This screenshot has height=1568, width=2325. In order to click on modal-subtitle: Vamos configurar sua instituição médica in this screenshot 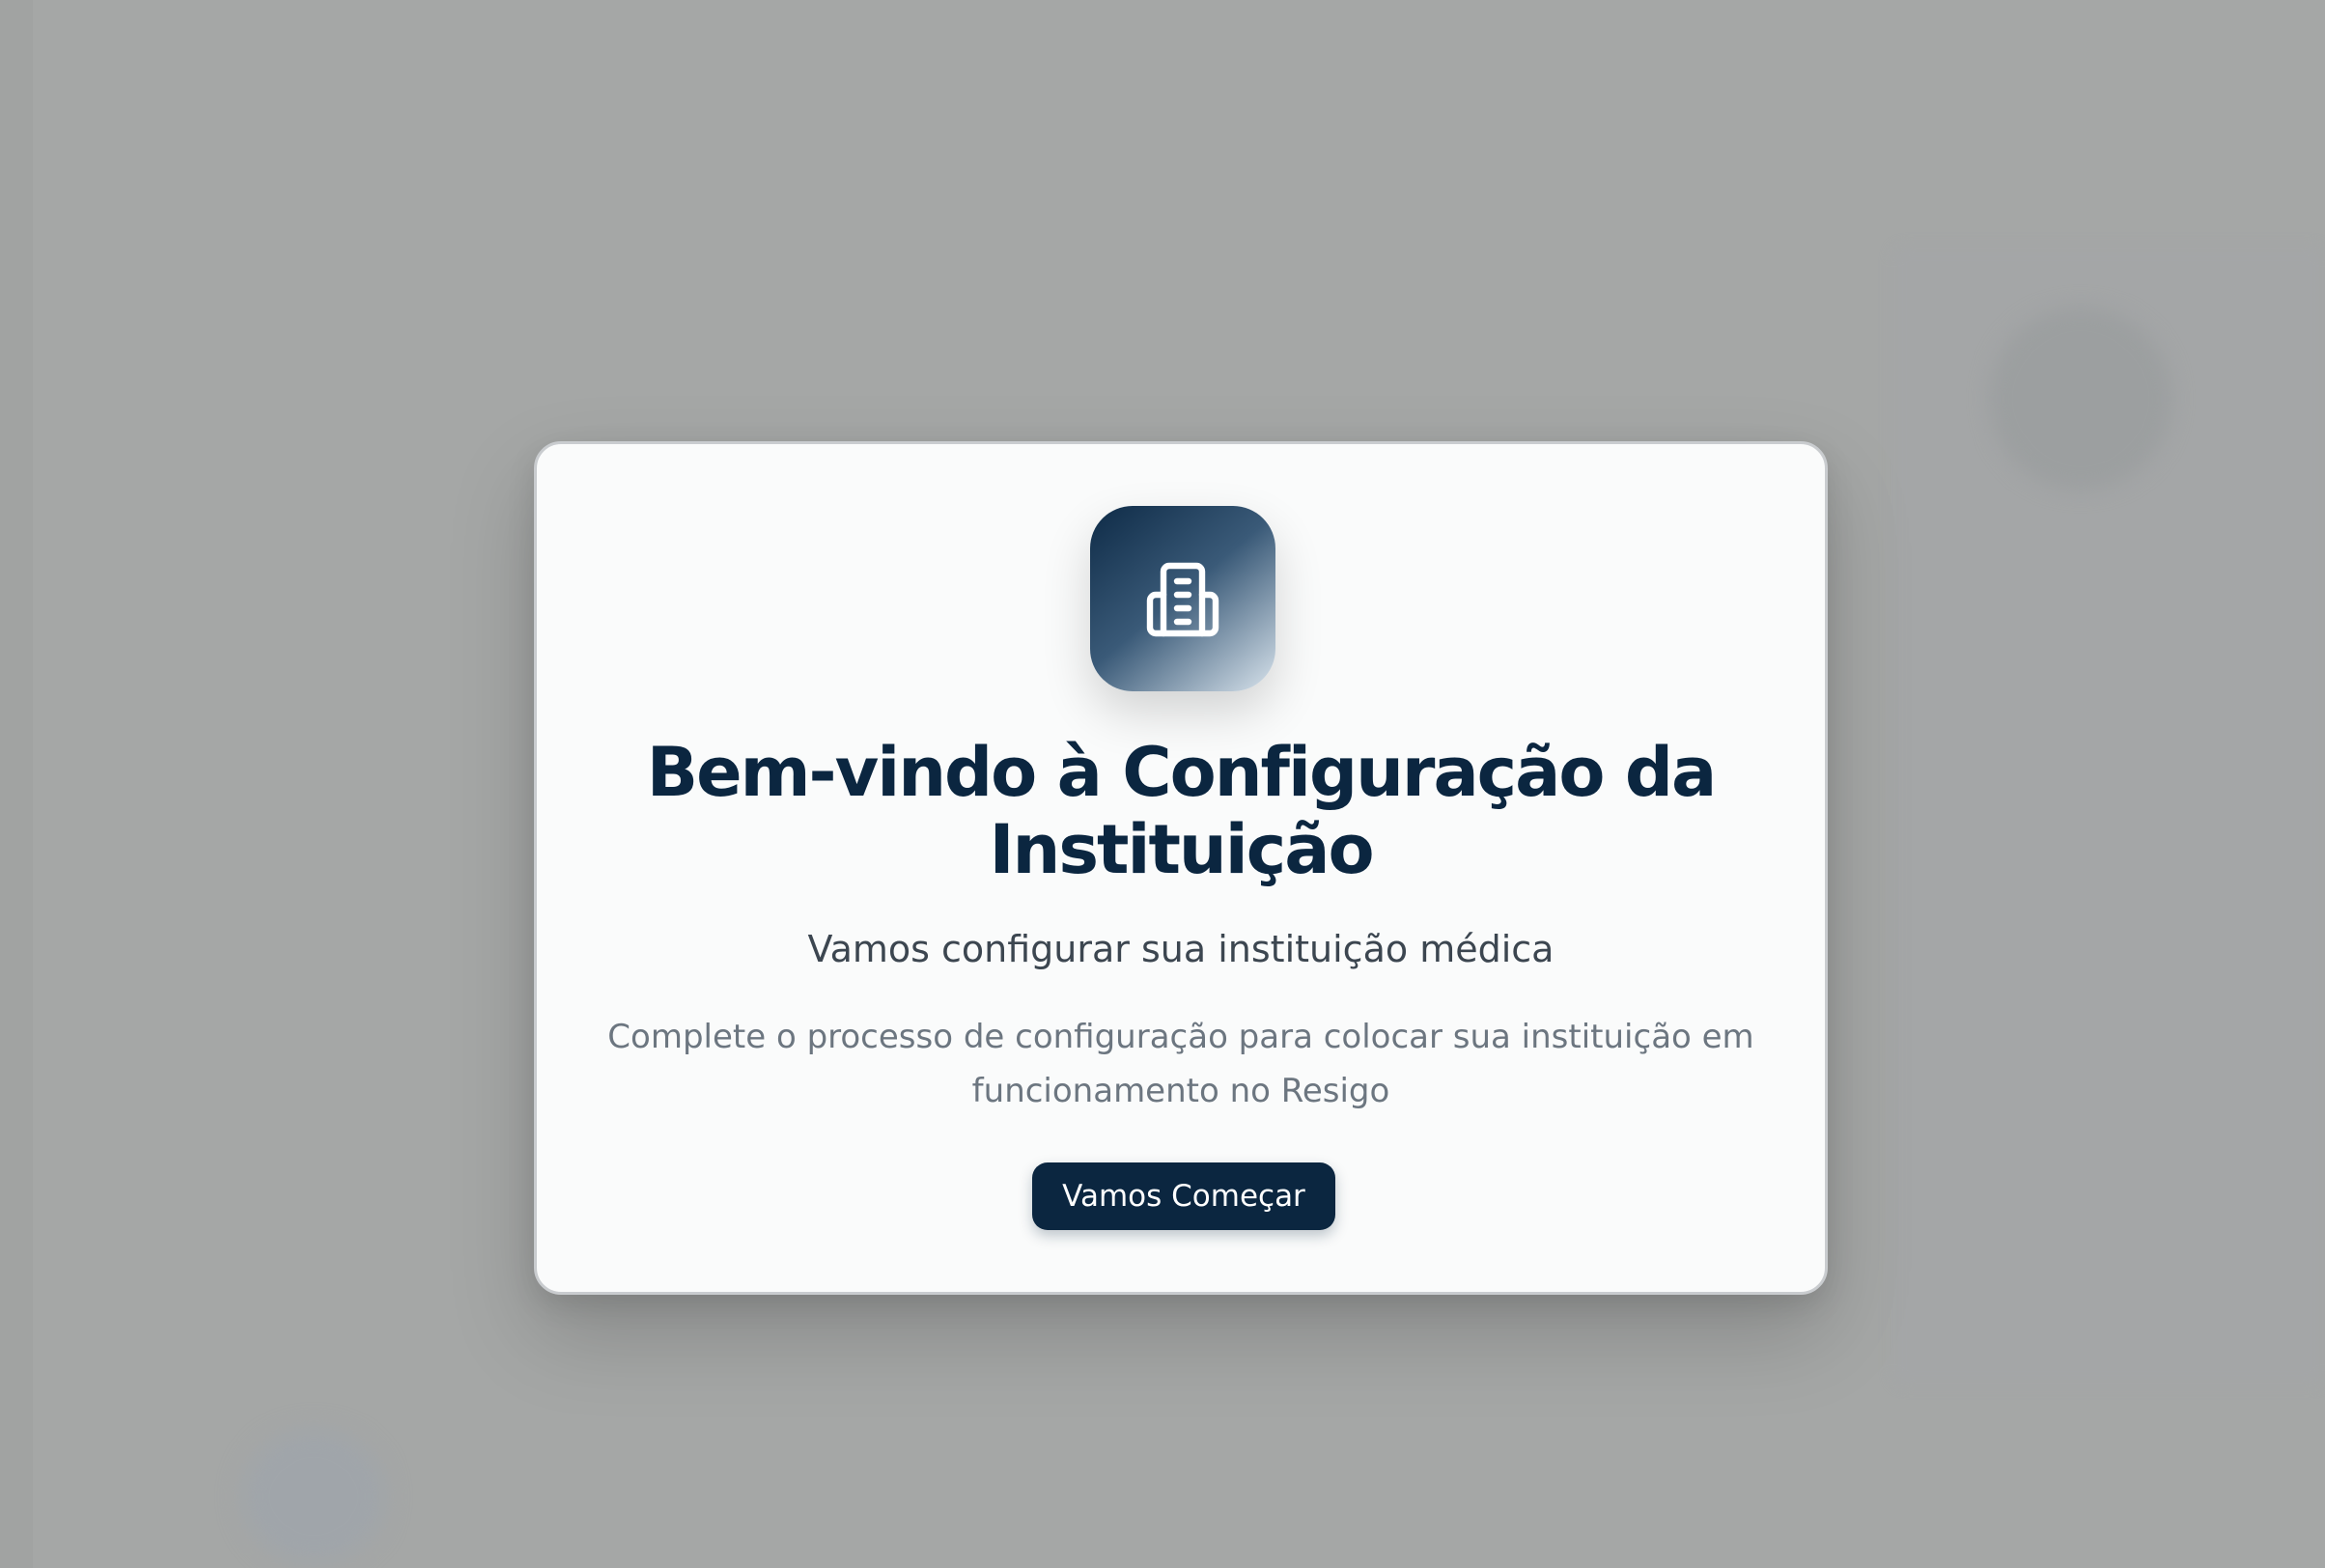, I will do `click(1181, 949)`.